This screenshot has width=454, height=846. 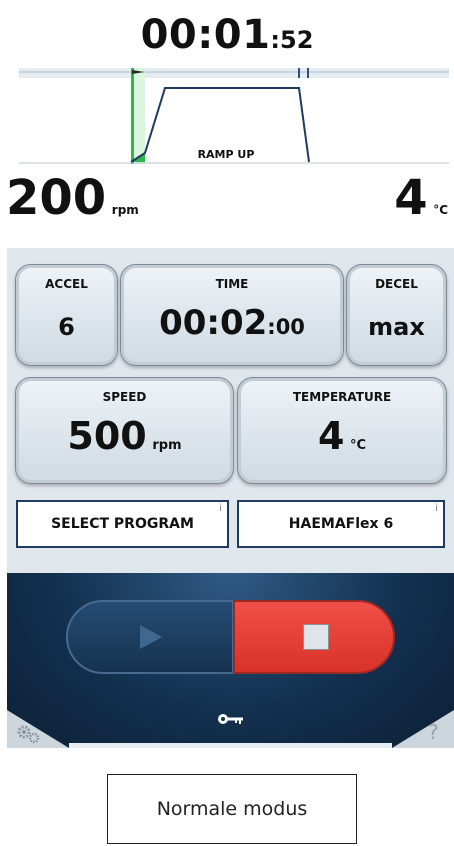 I want to click on speed-value-number: 500, so click(x=107, y=436).